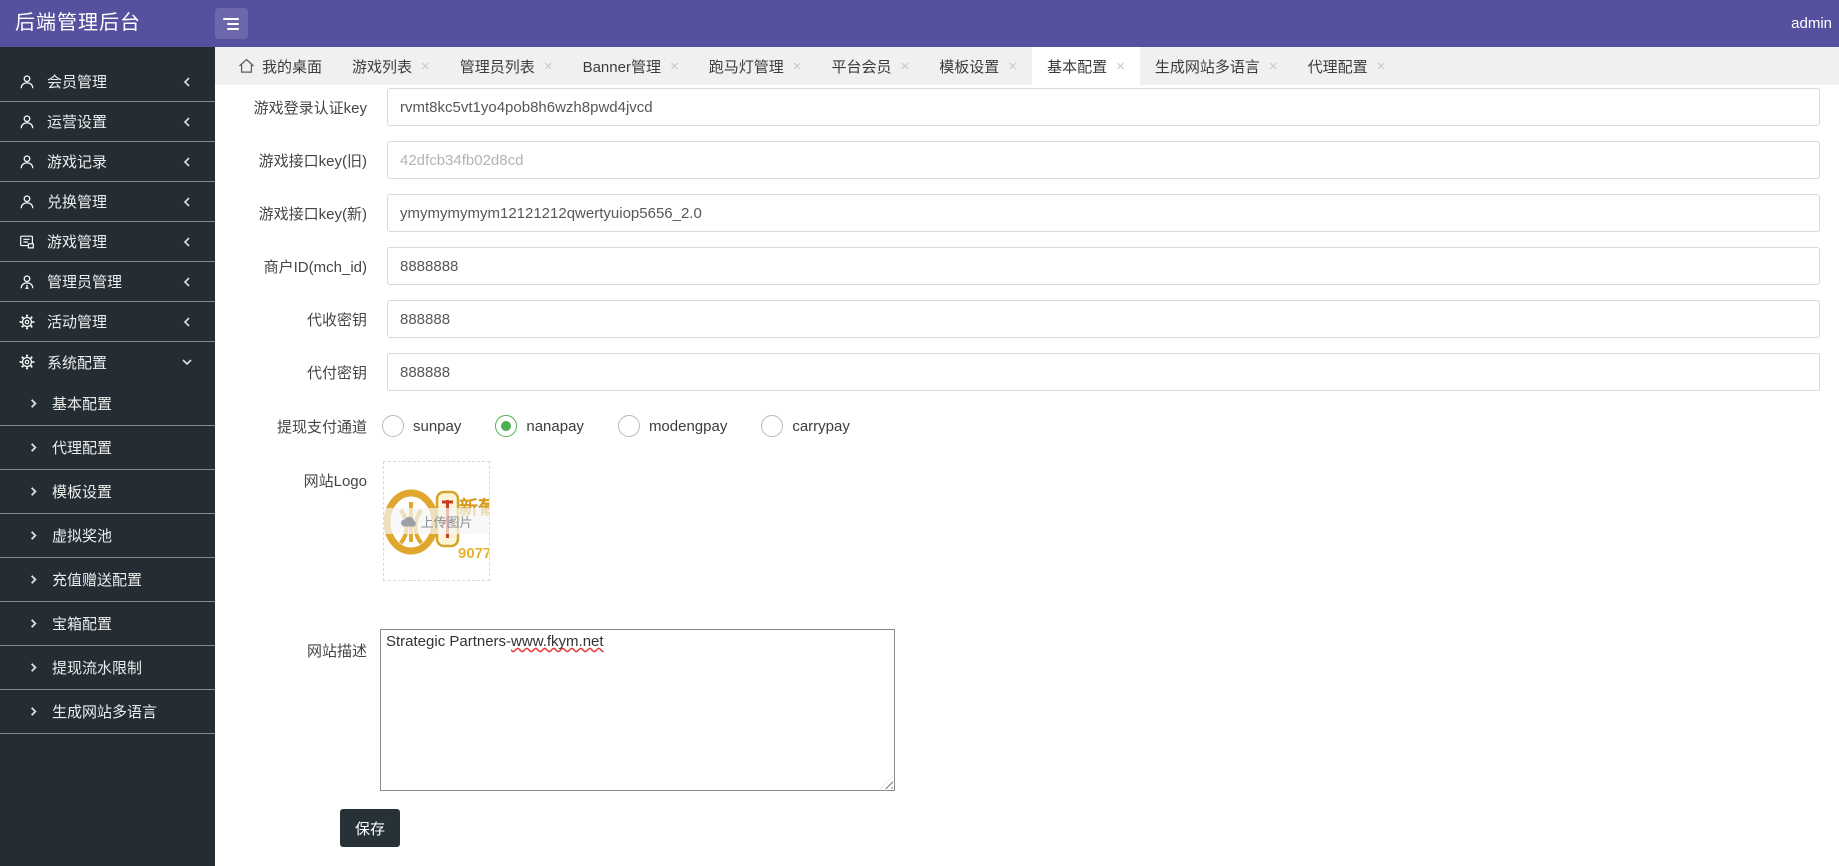 This screenshot has height=866, width=1839. What do you see at coordinates (978, 66) in the screenshot?
I see `tab-template-settings: 模板设置 ×` at bounding box center [978, 66].